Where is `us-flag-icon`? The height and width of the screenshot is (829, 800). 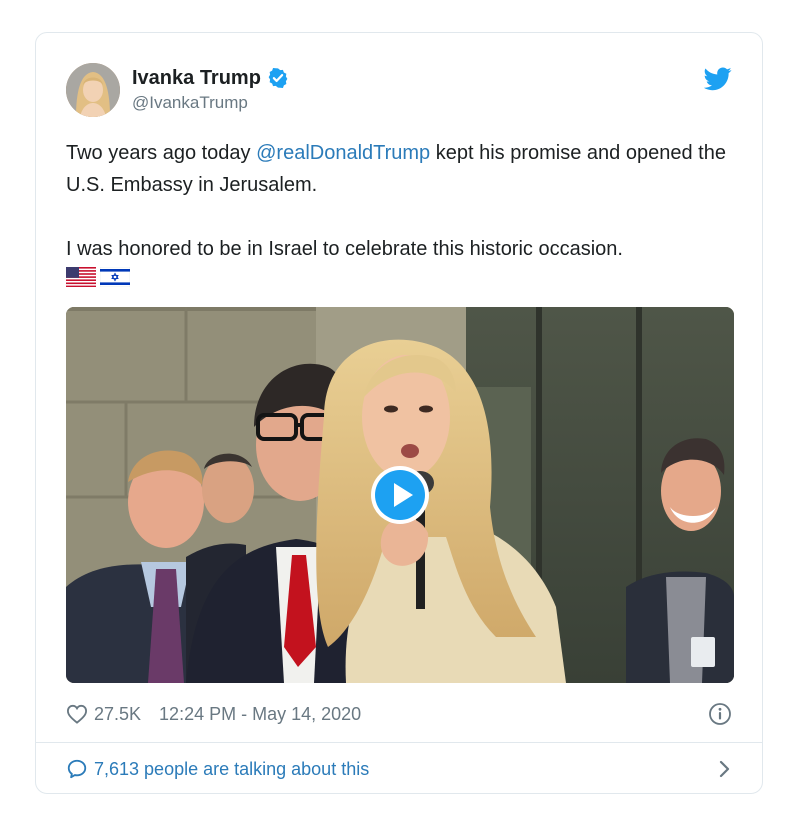 us-flag-icon is located at coordinates (81, 277).